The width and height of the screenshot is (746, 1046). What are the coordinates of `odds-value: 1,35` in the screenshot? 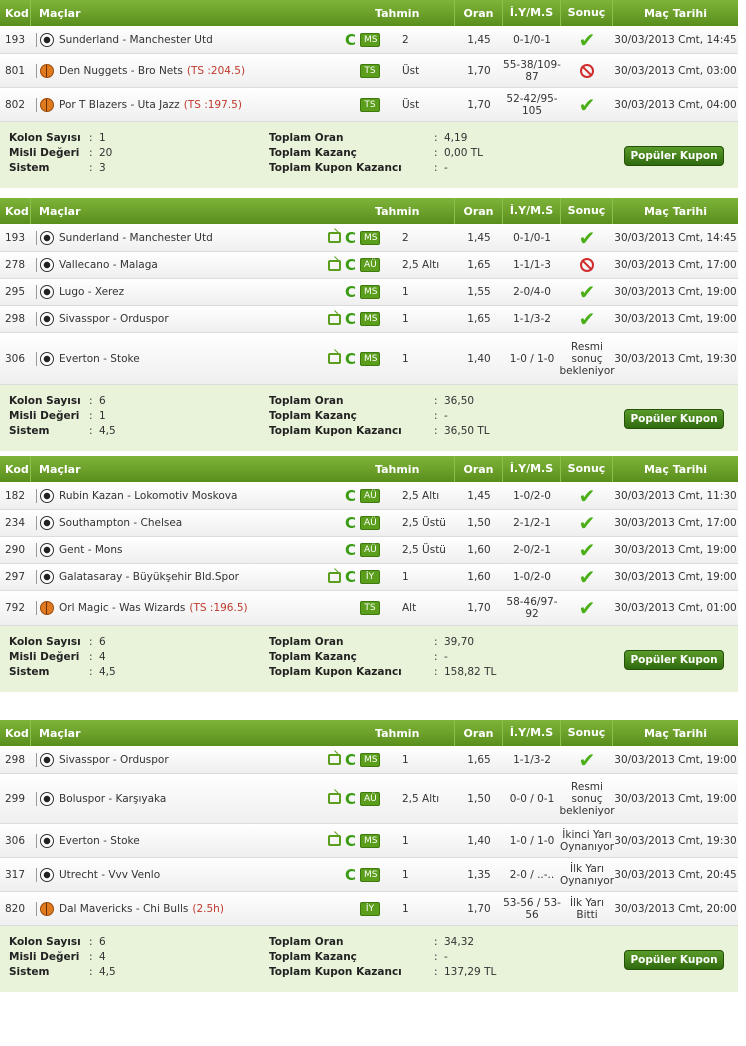 It's located at (479, 874).